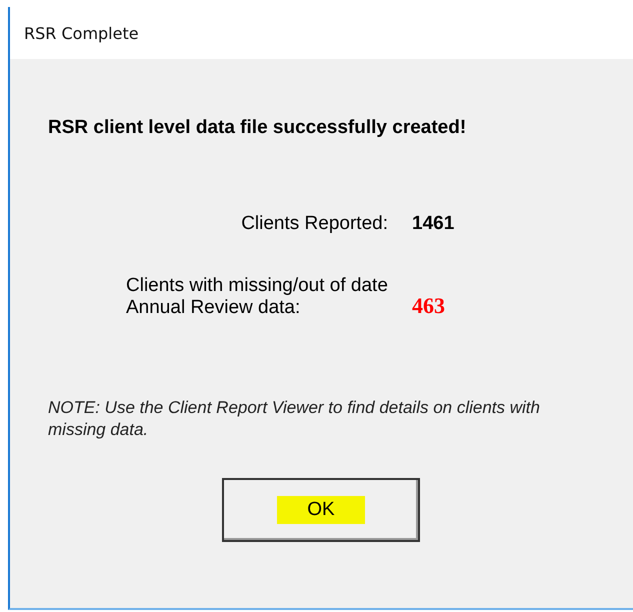 This screenshot has height=612, width=633. What do you see at coordinates (257, 297) in the screenshot?
I see `stat-label: Clients with missing/out of date Annual Review data:` at bounding box center [257, 297].